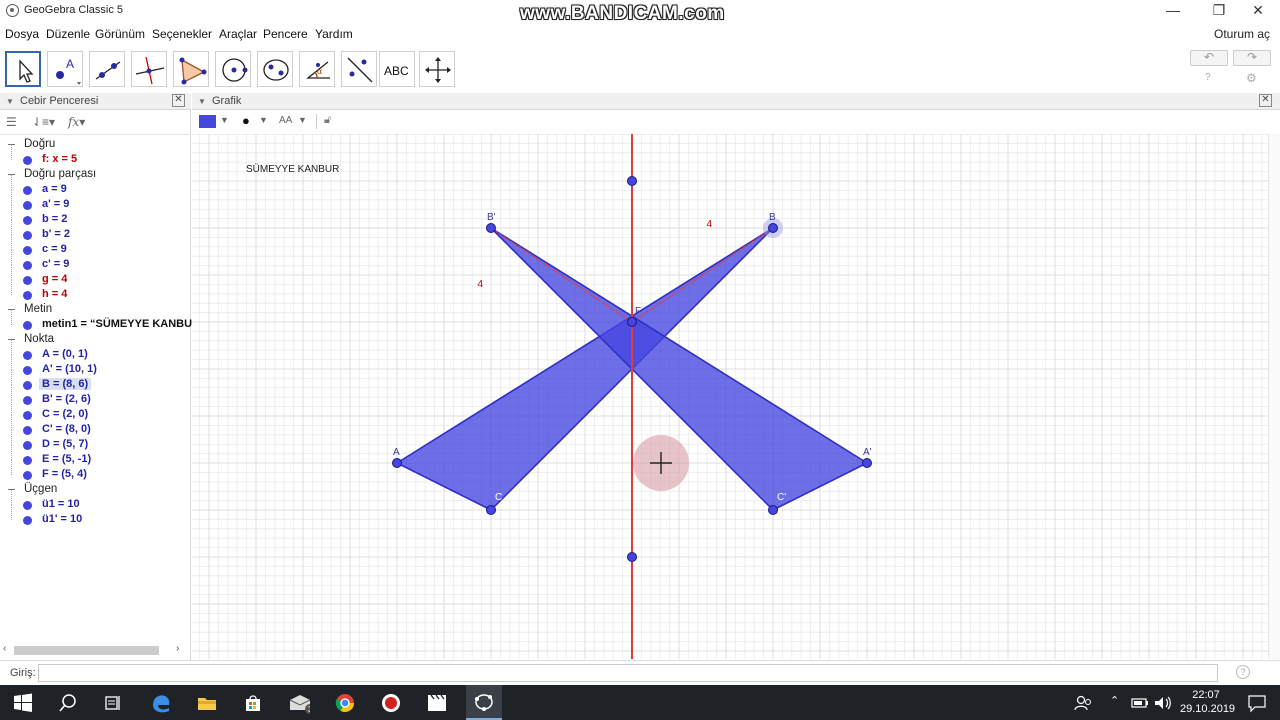 Image resolution: width=1280 pixels, height=720 pixels. What do you see at coordinates (95, 396) in the screenshot?
I see `algebra-item: B' = (2, 6)` at bounding box center [95, 396].